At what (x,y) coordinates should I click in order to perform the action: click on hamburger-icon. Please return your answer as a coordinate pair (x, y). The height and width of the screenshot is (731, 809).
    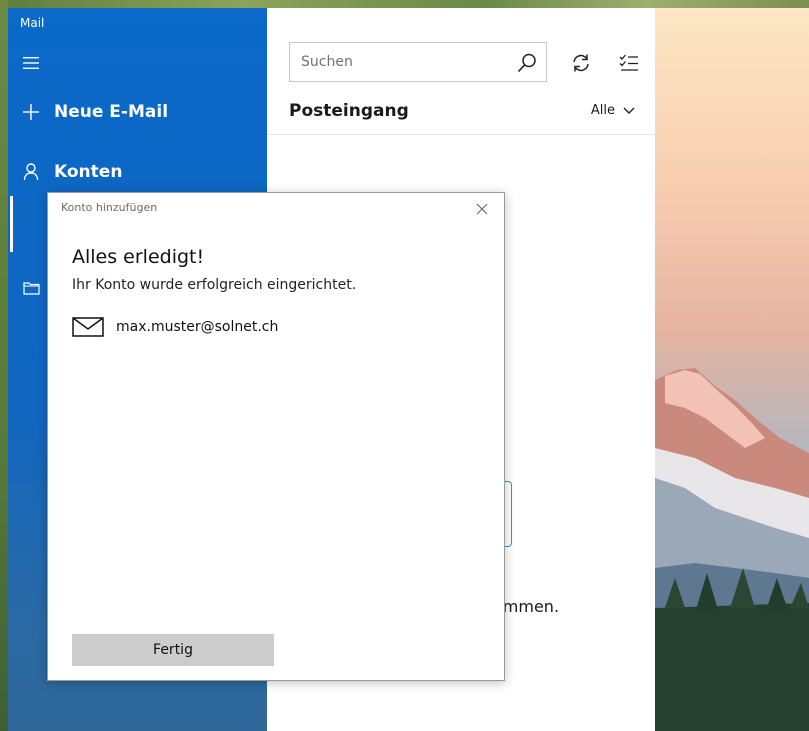
    Looking at the image, I should click on (31, 63).